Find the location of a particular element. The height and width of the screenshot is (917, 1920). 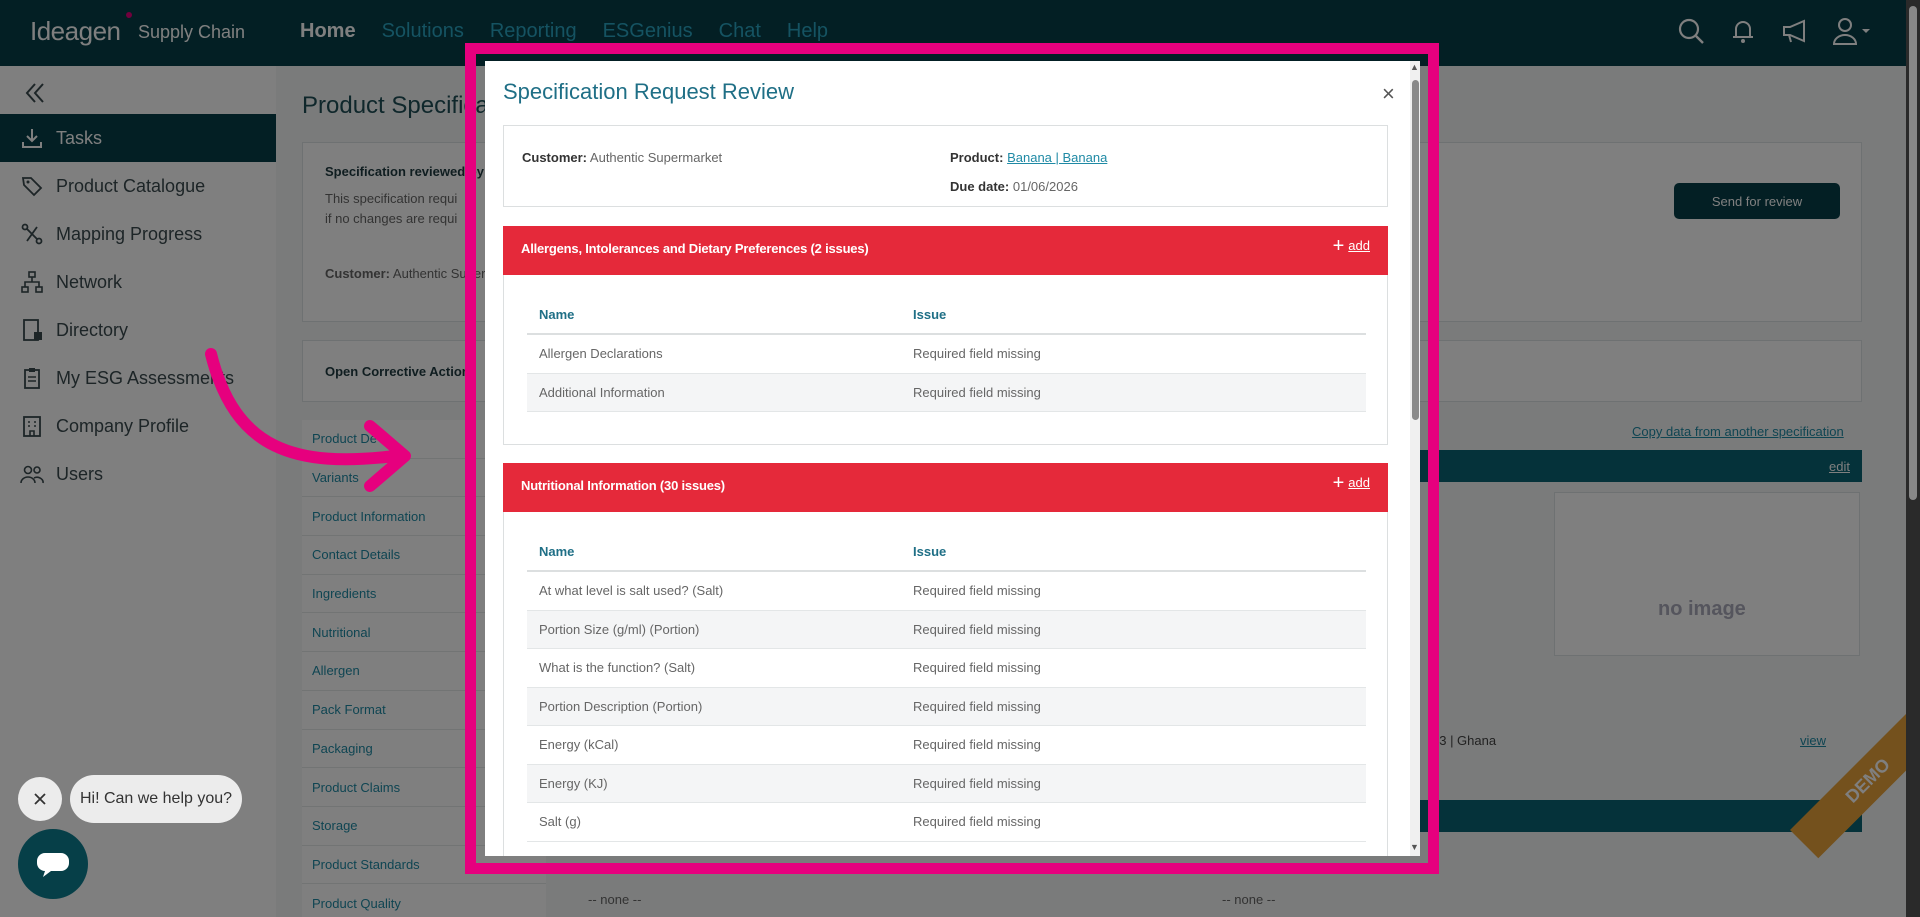

chat-close-button is located at coordinates (40, 799).